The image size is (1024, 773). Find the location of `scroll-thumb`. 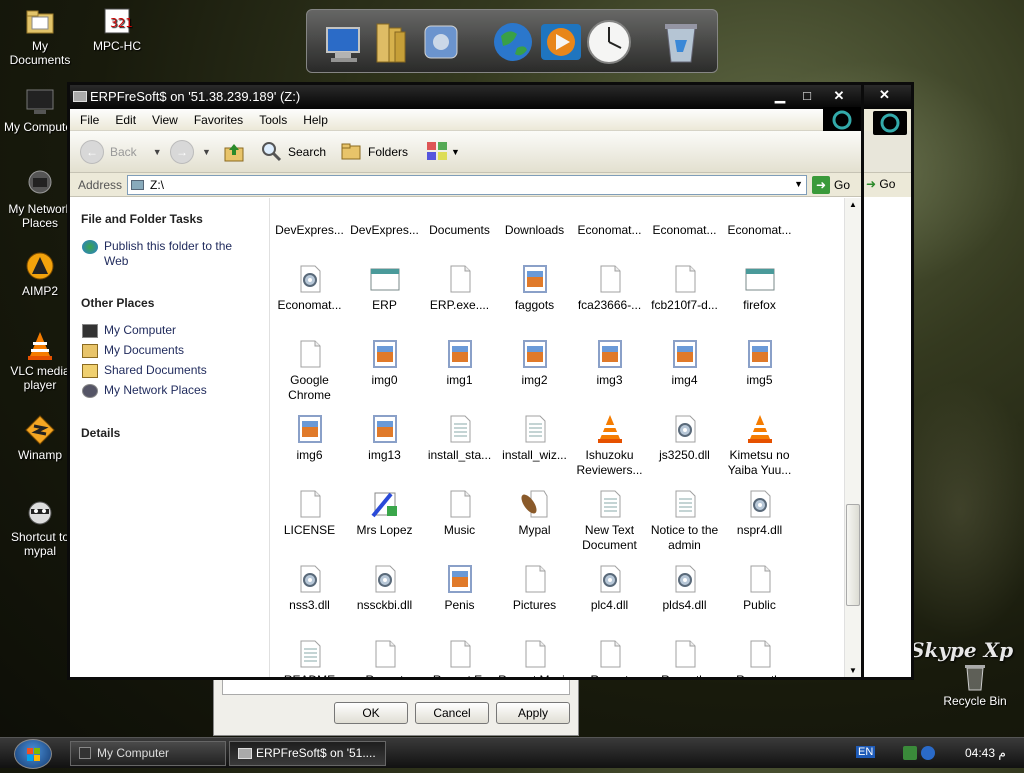

scroll-thumb is located at coordinates (853, 555).